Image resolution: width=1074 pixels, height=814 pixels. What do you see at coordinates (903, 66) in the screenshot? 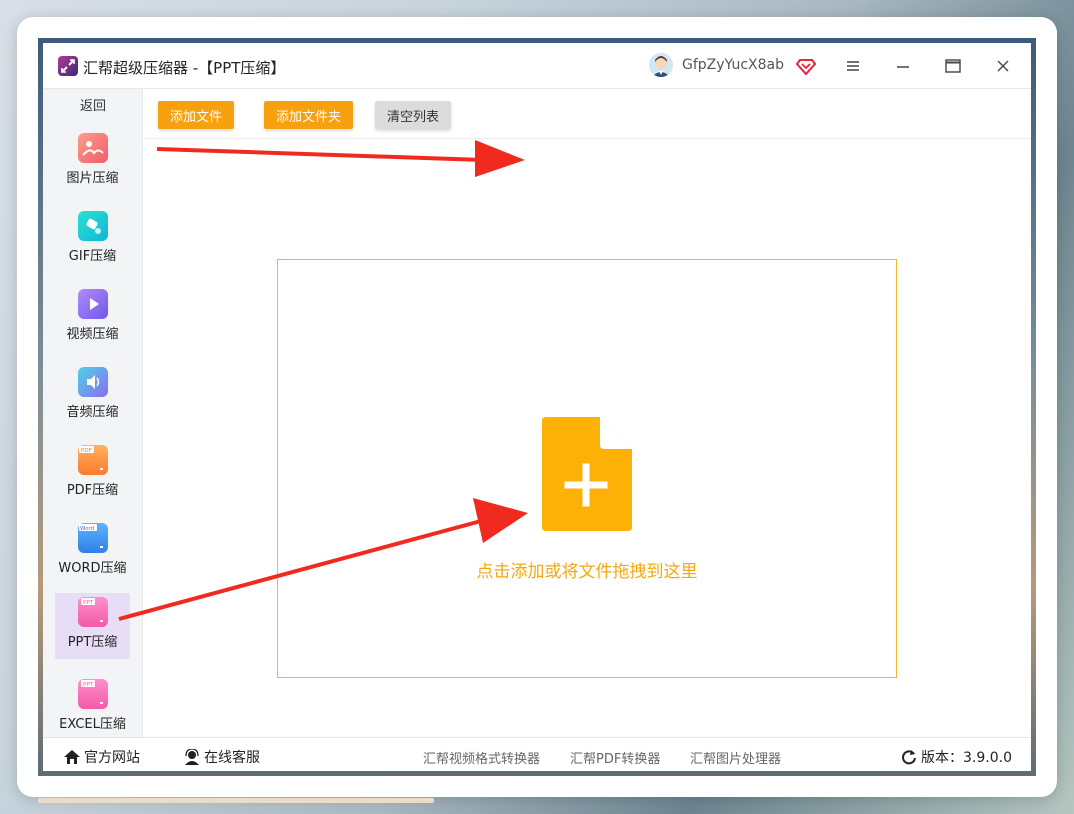
I see `minimize-icon` at bounding box center [903, 66].